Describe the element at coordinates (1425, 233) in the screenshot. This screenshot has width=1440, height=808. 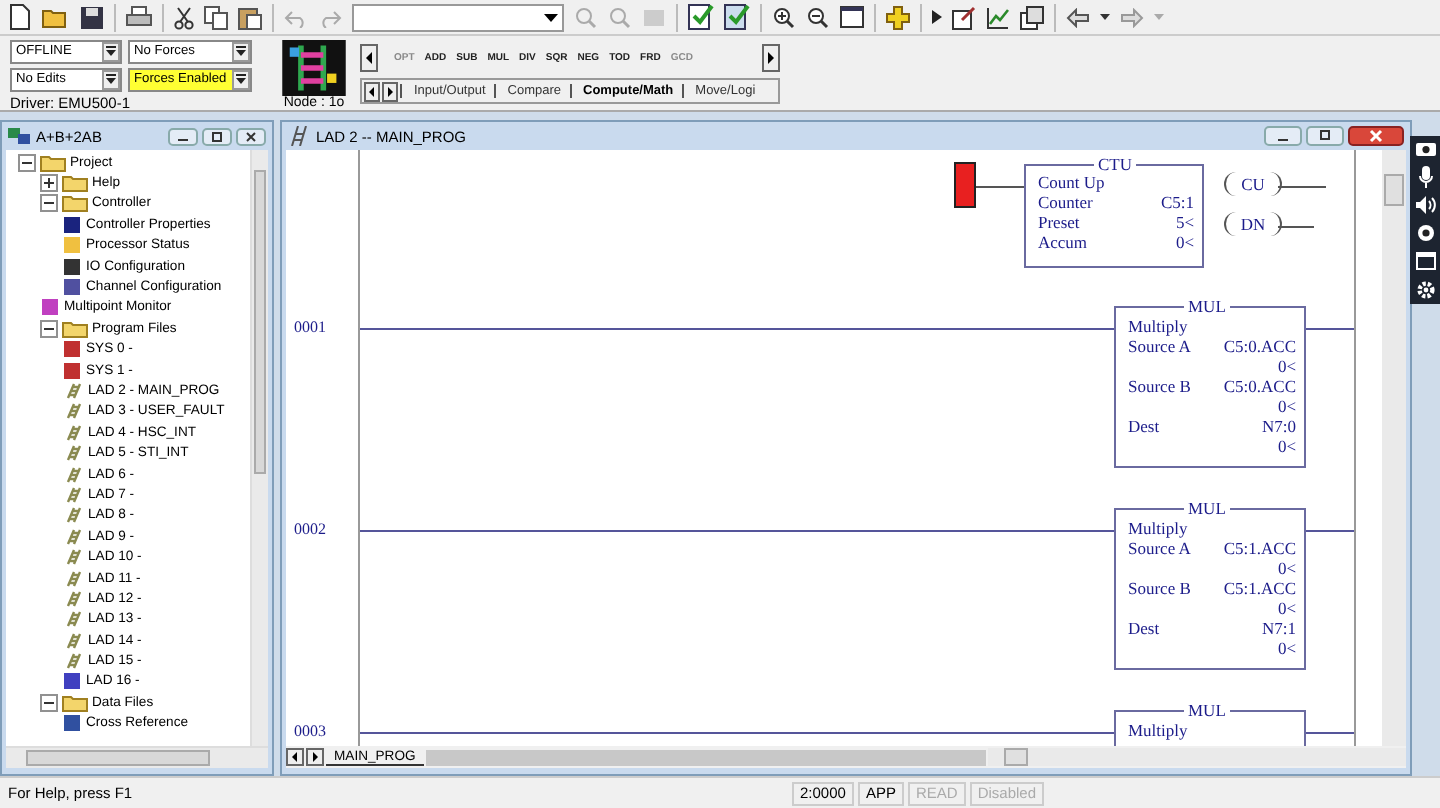
I see `webcam-icon` at that location.